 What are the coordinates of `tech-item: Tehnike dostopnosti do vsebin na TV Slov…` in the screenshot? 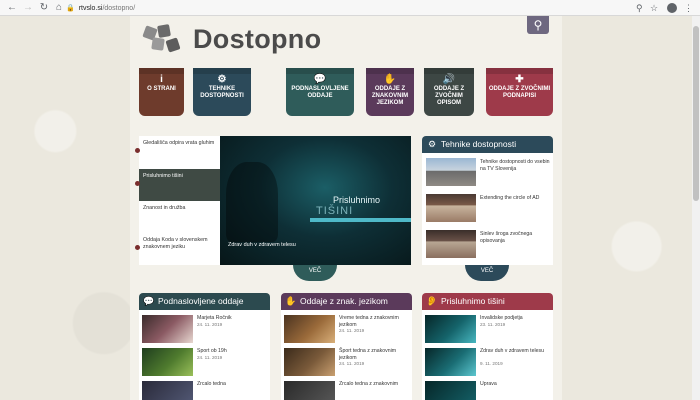 It's located at (488, 172).